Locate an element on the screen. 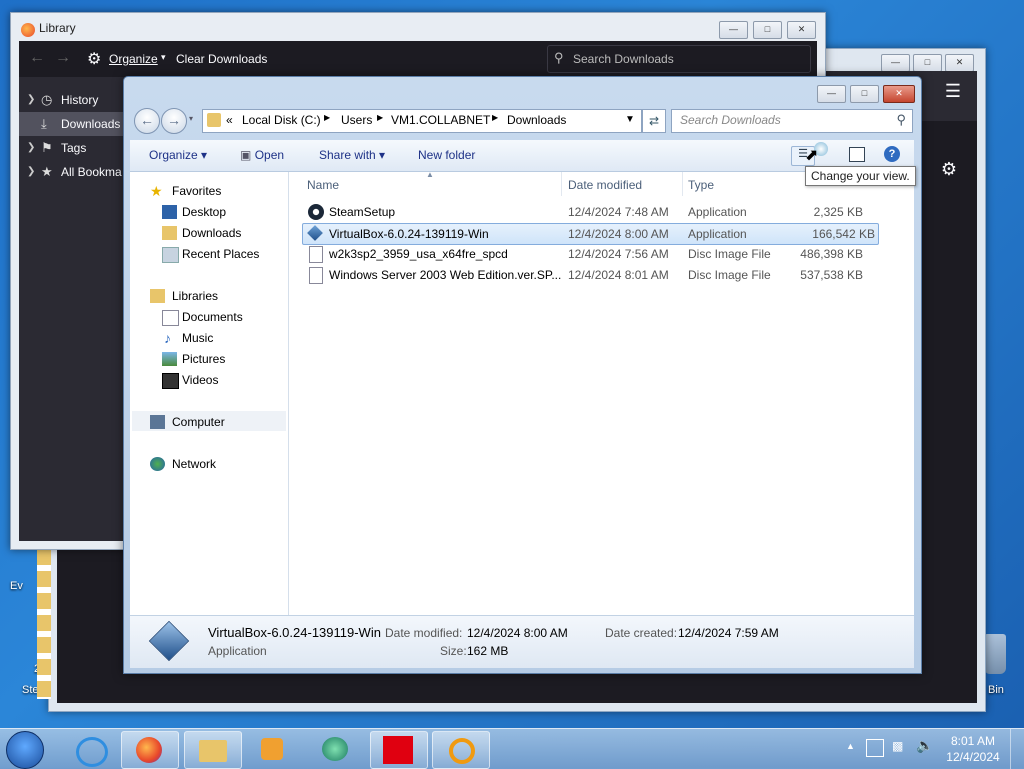 The width and height of the screenshot is (1024, 769). virtualbox-icon is located at coordinates (169, 641).